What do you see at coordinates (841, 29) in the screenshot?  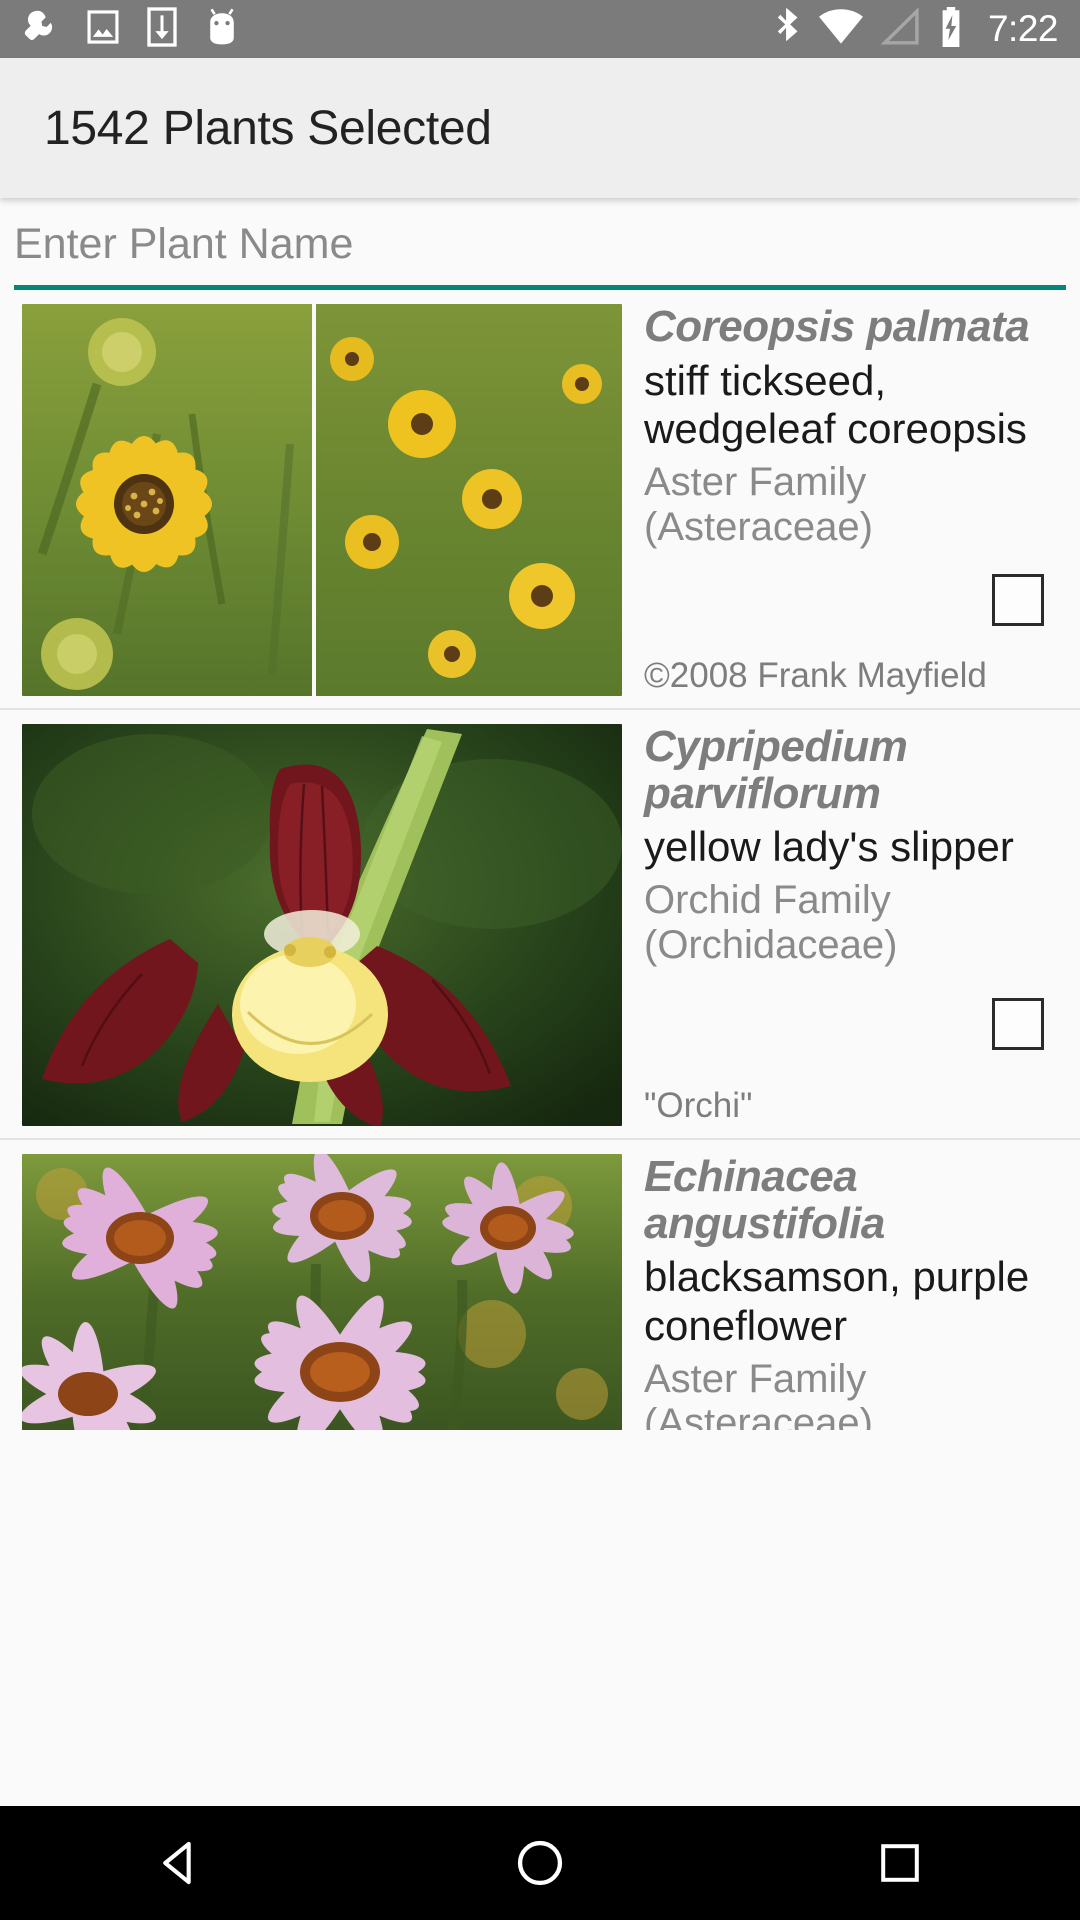 I see `wifi-icon` at bounding box center [841, 29].